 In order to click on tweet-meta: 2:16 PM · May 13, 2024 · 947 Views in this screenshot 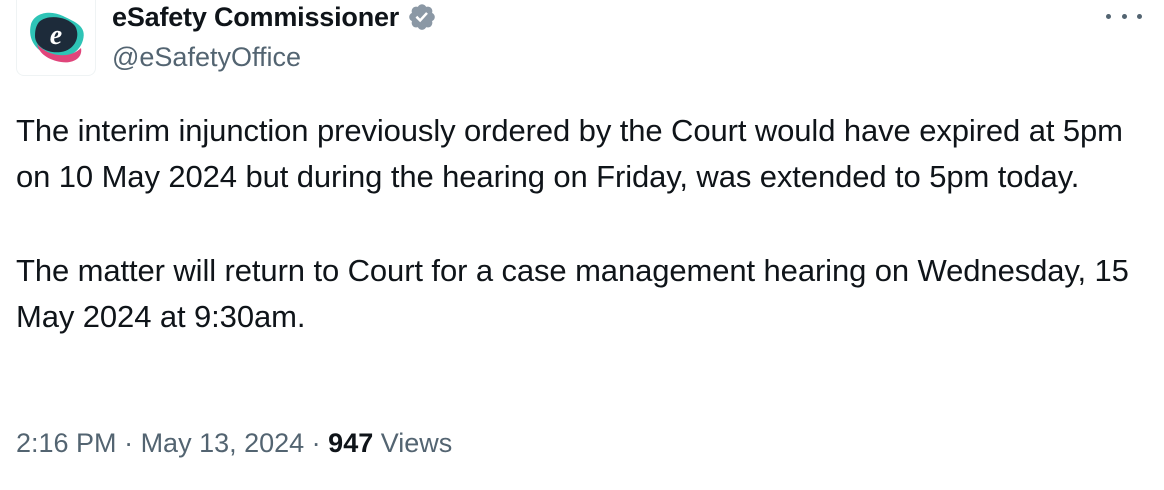, I will do `click(234, 443)`.